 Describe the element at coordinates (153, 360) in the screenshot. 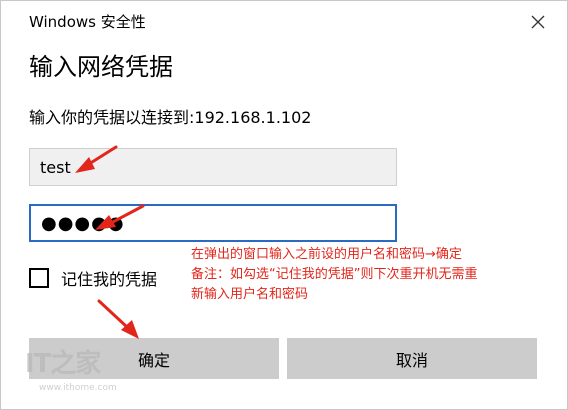

I see `ok-button-label: 确定` at that location.